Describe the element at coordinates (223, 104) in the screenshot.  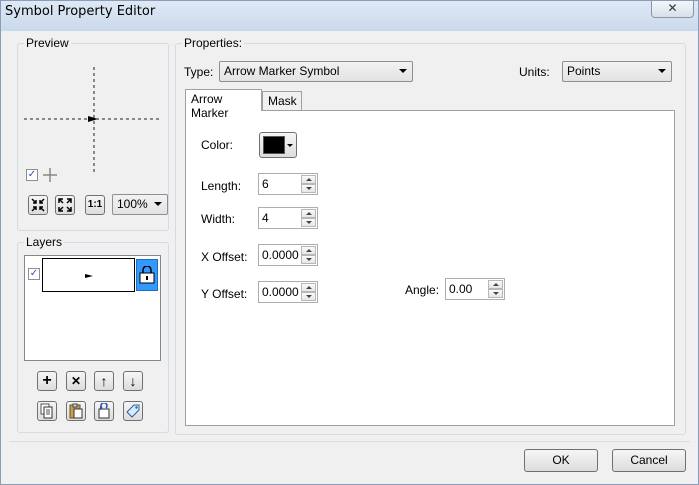
I see `tab-arrow-marker: Arrow Marker` at that location.